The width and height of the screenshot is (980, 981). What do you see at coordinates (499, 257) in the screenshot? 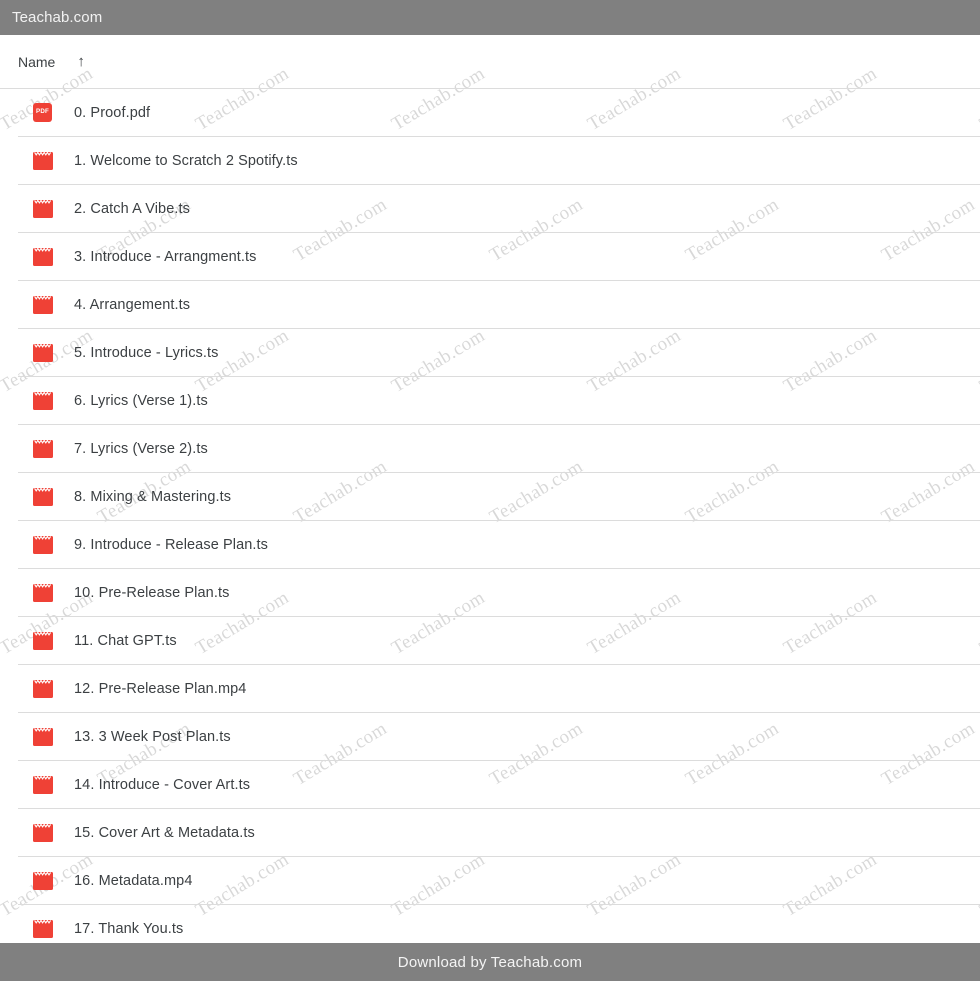
I see `table-row: 3. Introduce - Arrangment.ts` at bounding box center [499, 257].